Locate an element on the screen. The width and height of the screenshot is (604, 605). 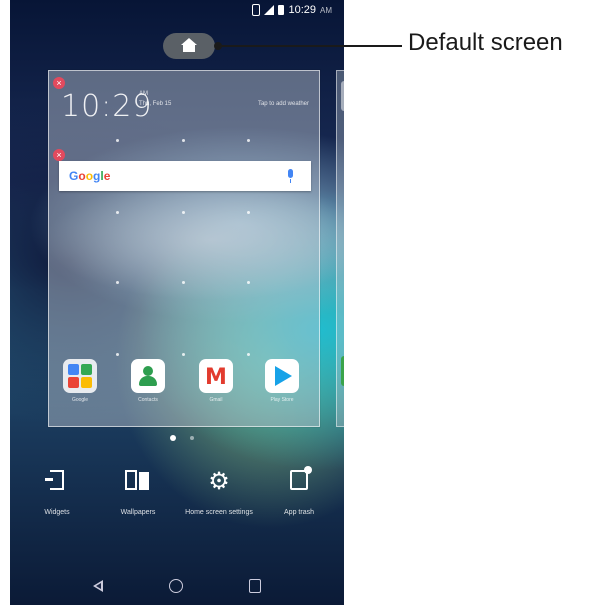
home-icon is located at coordinates (176, 586).